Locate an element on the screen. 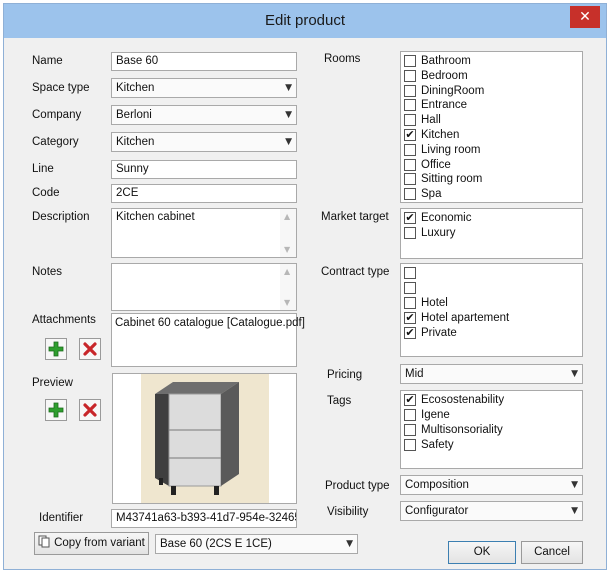 The width and height of the screenshot is (610, 573). market-label: Luxury is located at coordinates (438, 233).